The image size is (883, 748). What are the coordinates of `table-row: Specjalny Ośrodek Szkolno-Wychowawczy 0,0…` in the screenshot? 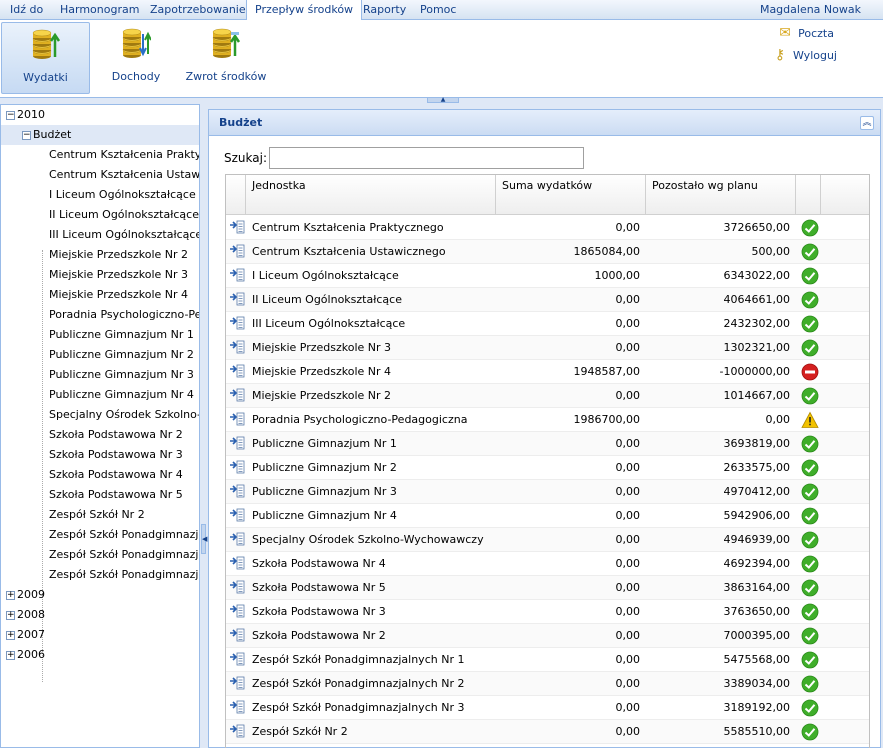 It's located at (547, 540).